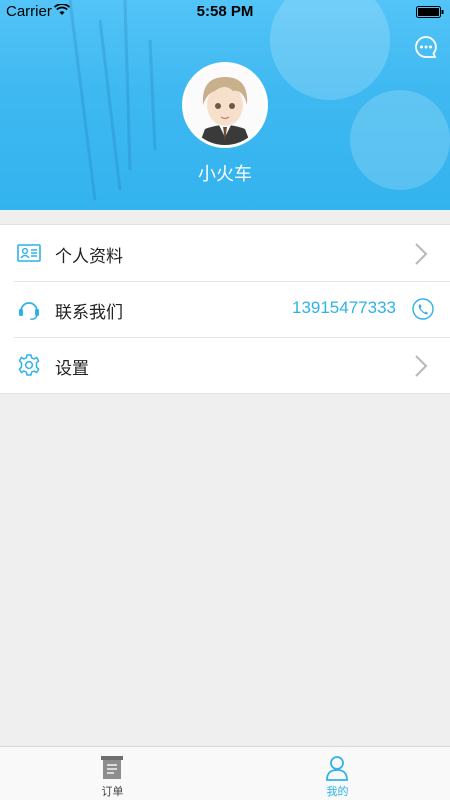 The width and height of the screenshot is (450, 800). I want to click on tab-orders: 订单, so click(112, 773).